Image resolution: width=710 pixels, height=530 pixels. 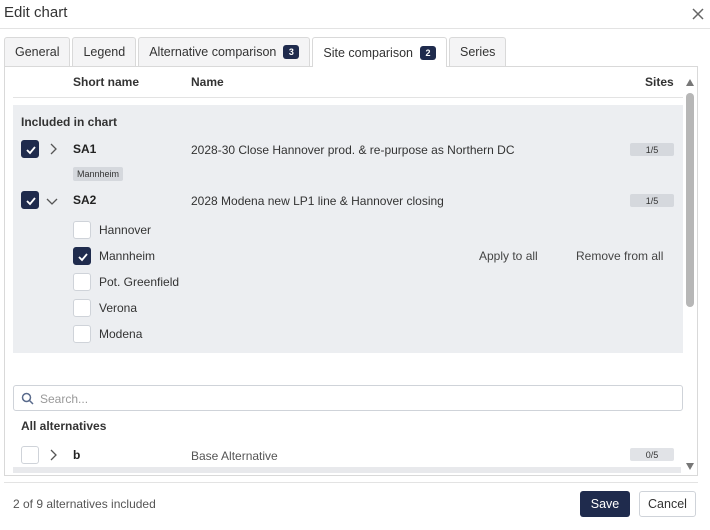 What do you see at coordinates (82, 282) in the screenshot?
I see `site-checkbox-pot-greenfield` at bounding box center [82, 282].